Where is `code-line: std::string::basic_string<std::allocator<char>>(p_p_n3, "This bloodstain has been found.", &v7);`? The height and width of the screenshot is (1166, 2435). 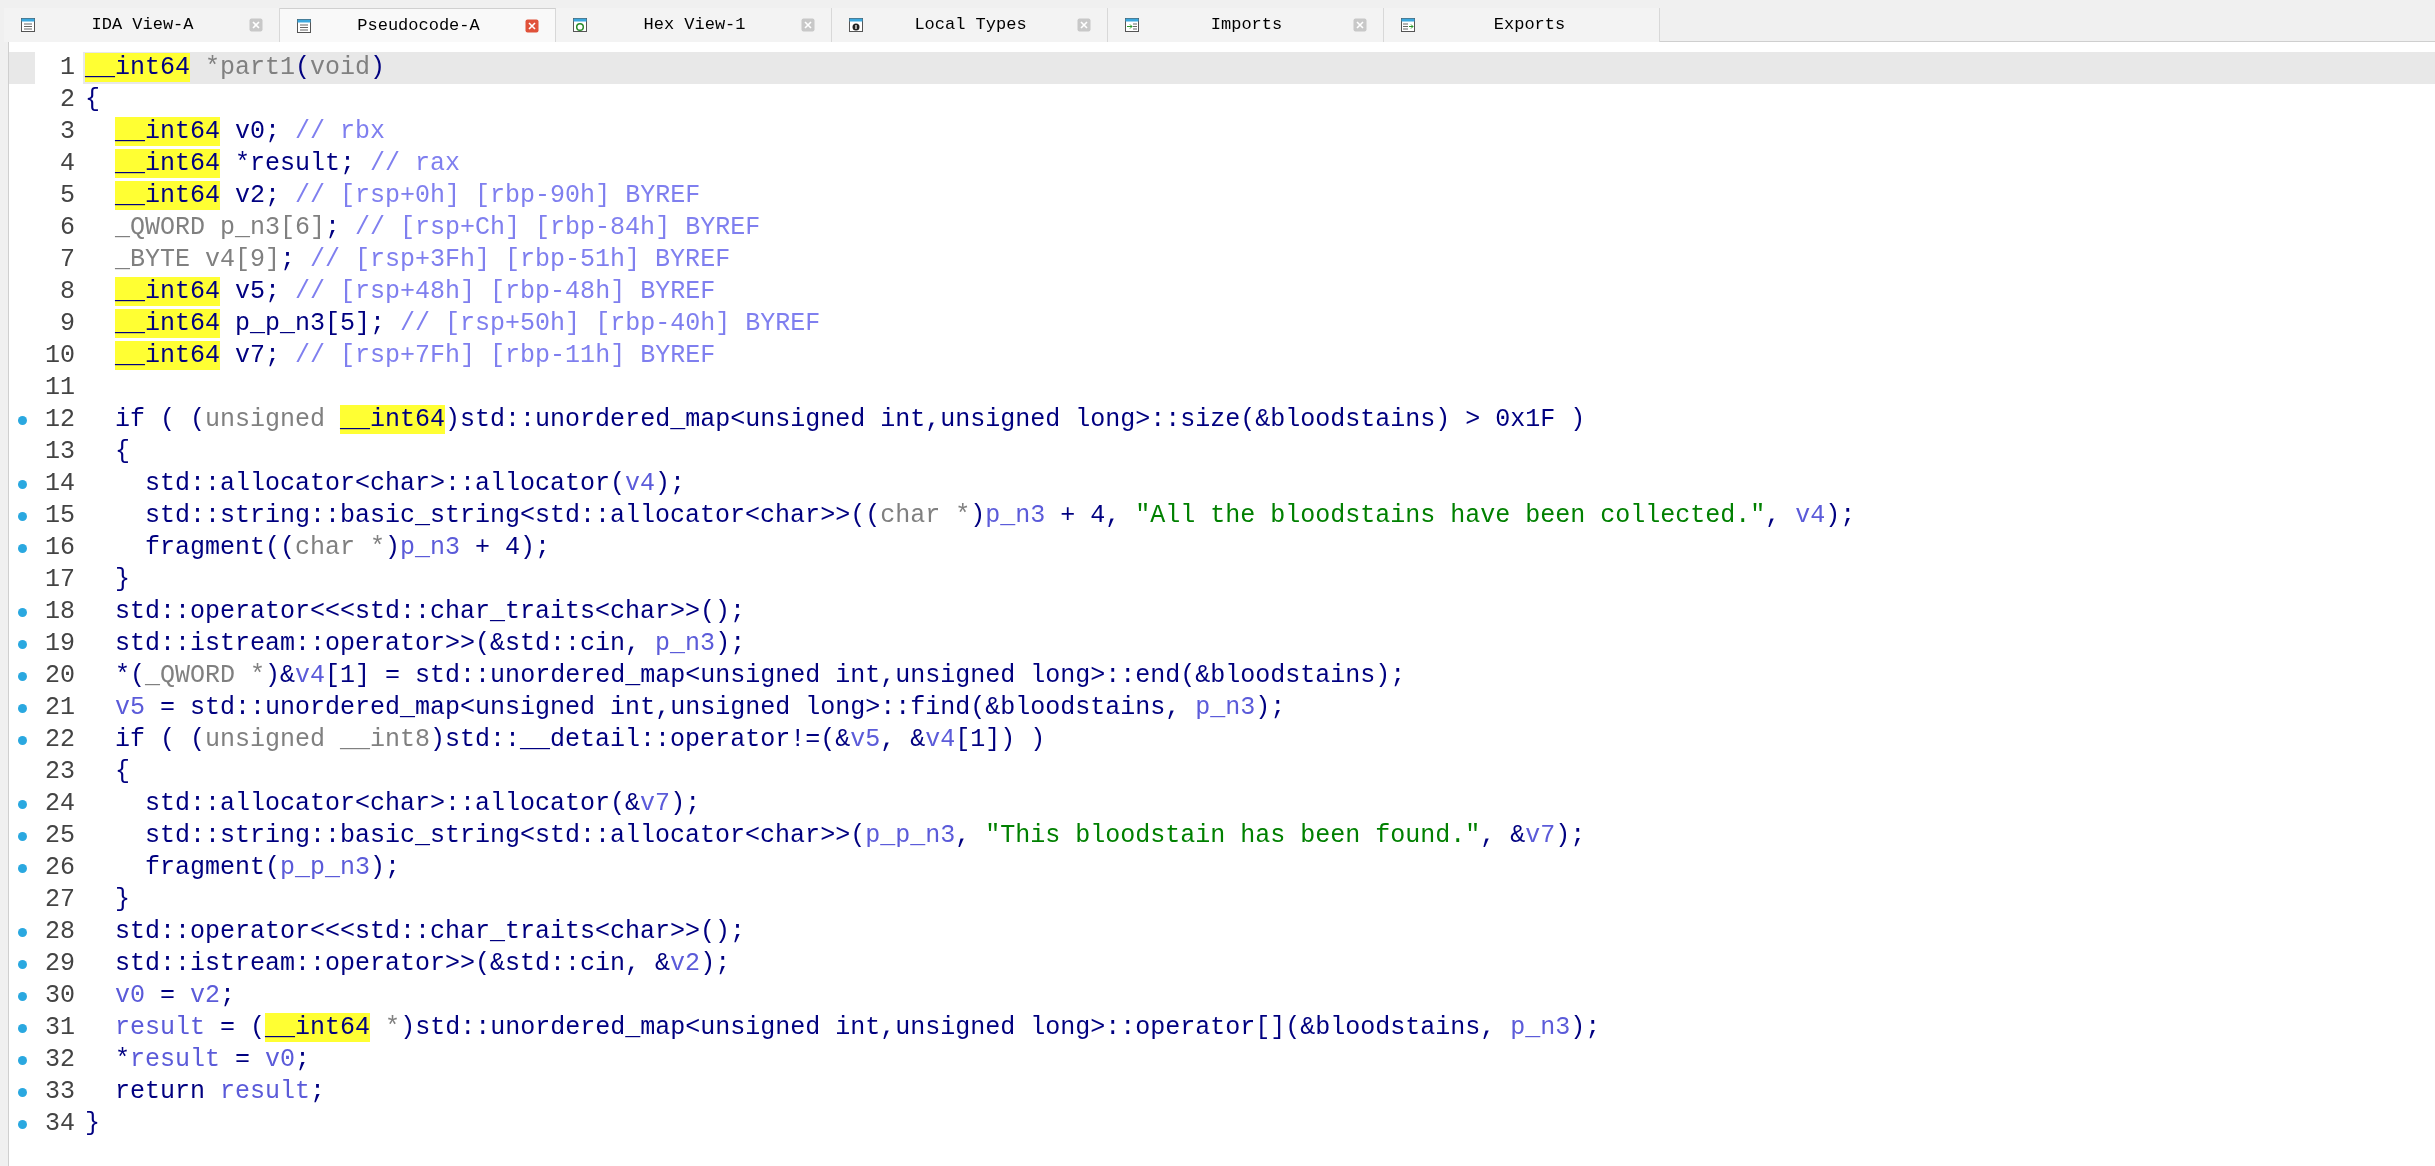
code-line: std::string::basic_string<std::allocator<char>>(p_p_n3, "This bloodstain has been found.", &v7); is located at coordinates (865, 836).